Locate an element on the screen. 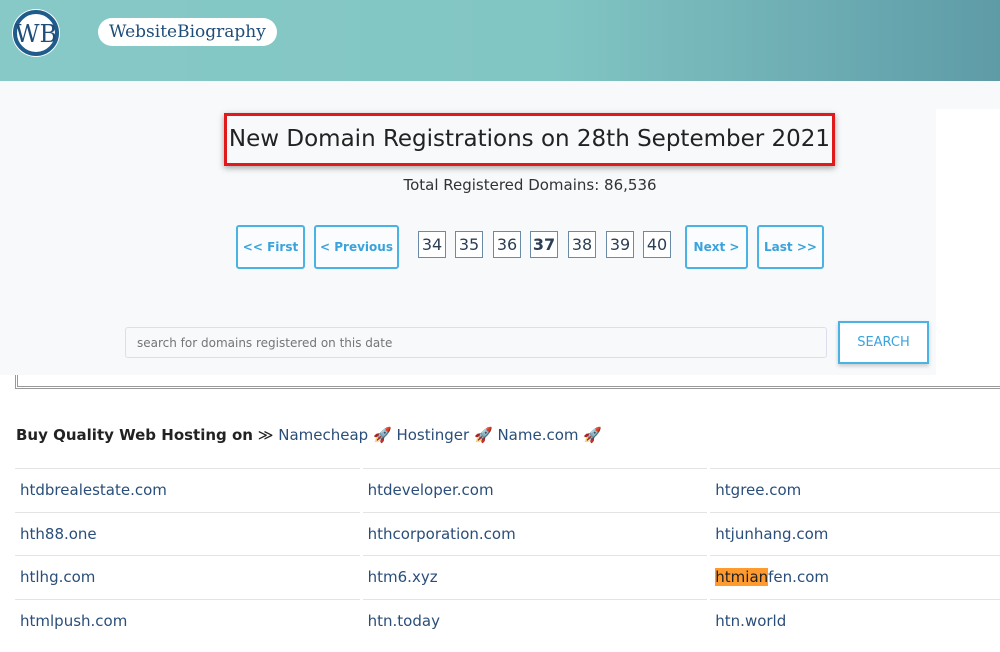 This screenshot has height=652, width=1000. domain-link: htgree.com is located at coordinates (855, 490).